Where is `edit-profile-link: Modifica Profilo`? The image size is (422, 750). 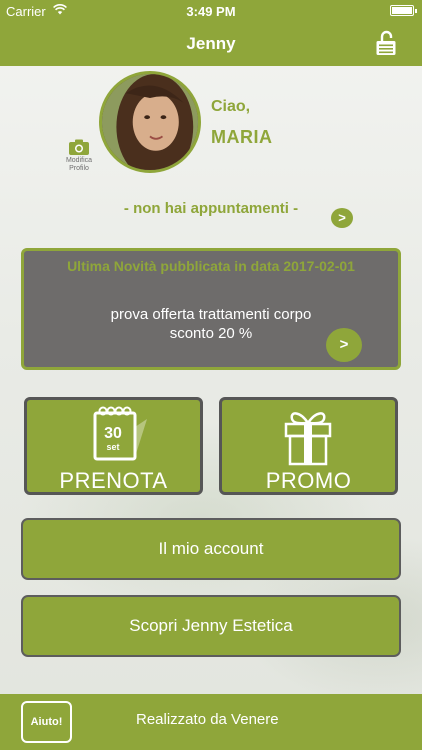
edit-profile-link: Modifica Profilo is located at coordinates (79, 165).